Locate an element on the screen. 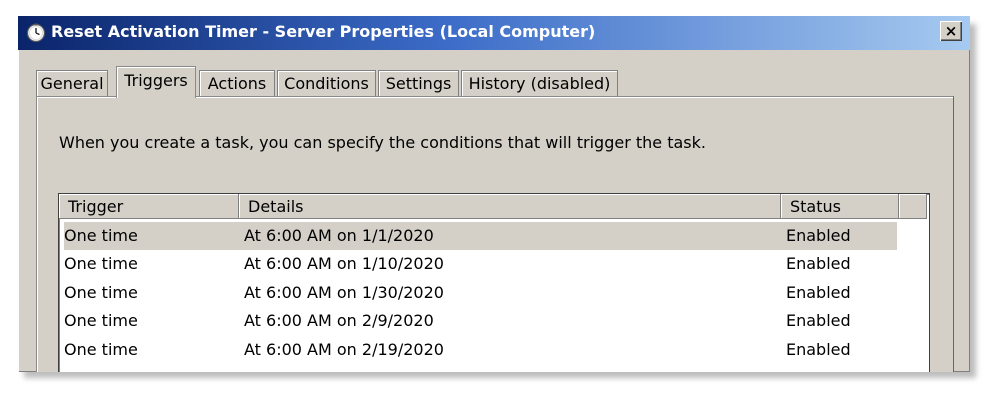 The image size is (1000, 400). trigger-details: At 6:00 AM on 1/10/2020 is located at coordinates (344, 263).